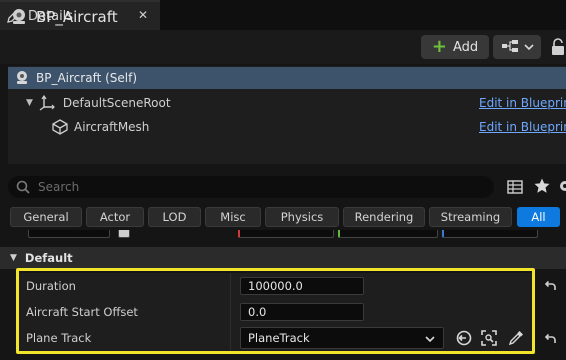 This screenshot has width=566, height=360. I want to click on gear-icon, so click(561, 186).